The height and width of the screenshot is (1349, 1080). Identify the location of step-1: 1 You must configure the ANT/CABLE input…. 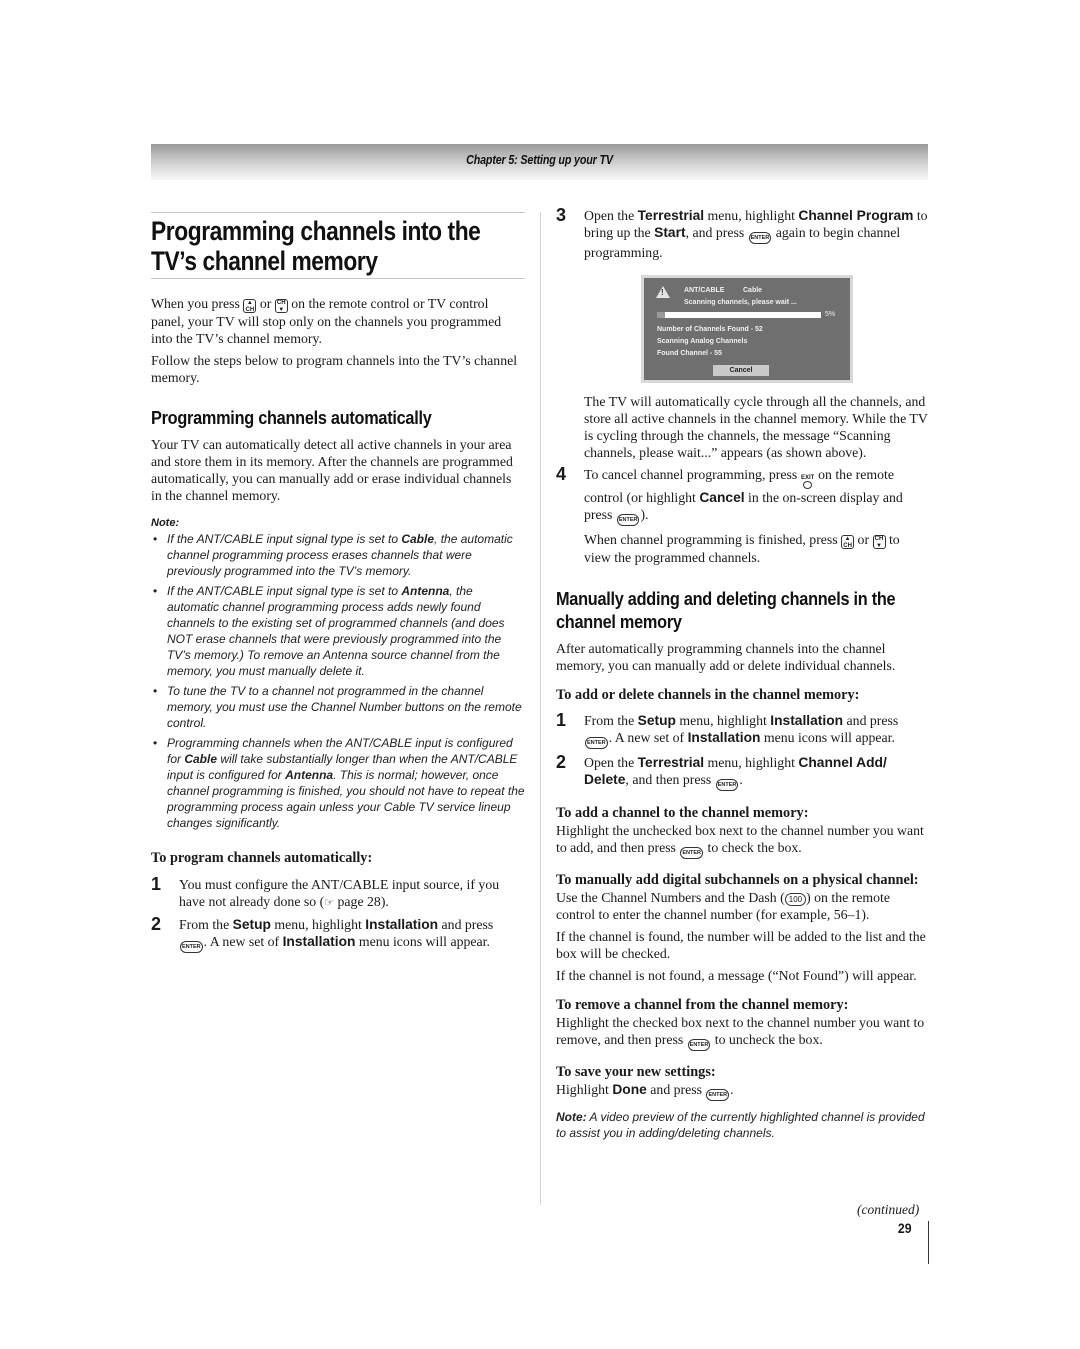
(325, 891).